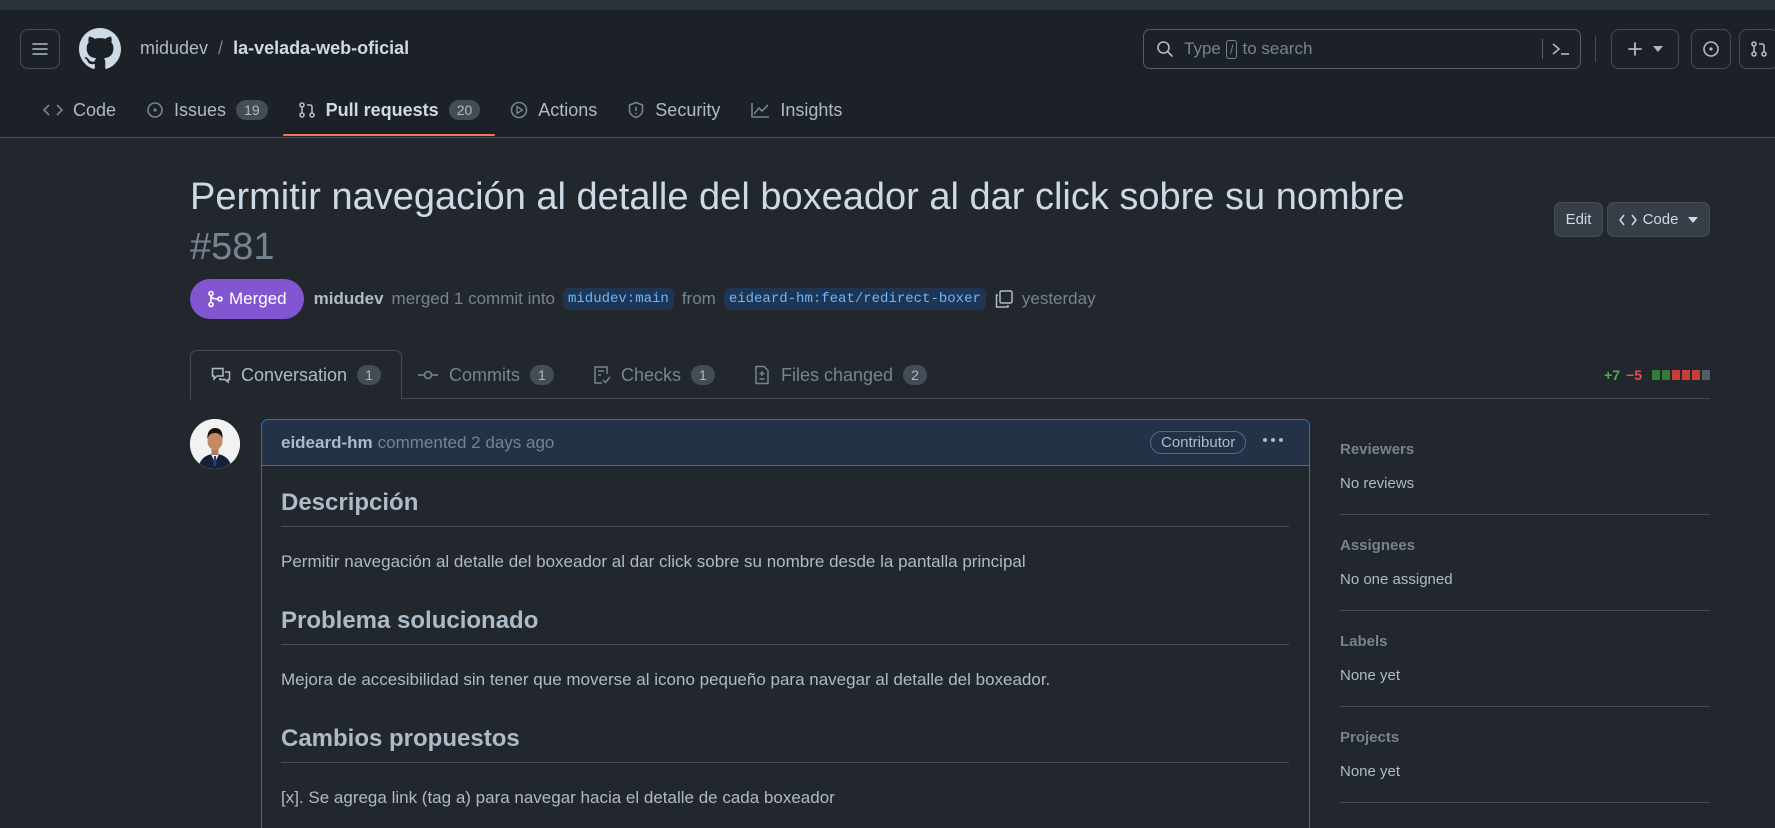 Image resolution: width=1775 pixels, height=828 pixels. I want to click on search-input: Type / to search, so click(1362, 49).